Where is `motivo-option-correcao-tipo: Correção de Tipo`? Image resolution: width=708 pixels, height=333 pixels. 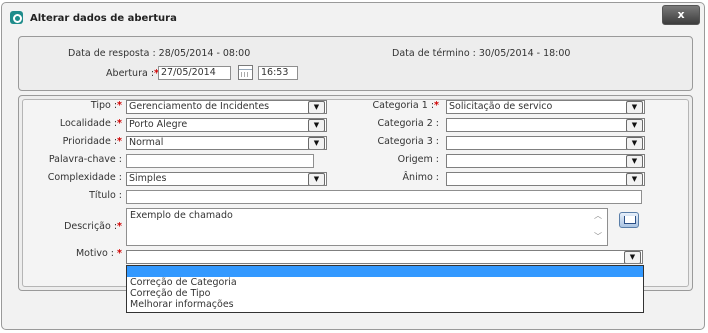
motivo-option-correcao-tipo: Correção de Tipo is located at coordinates (385, 293).